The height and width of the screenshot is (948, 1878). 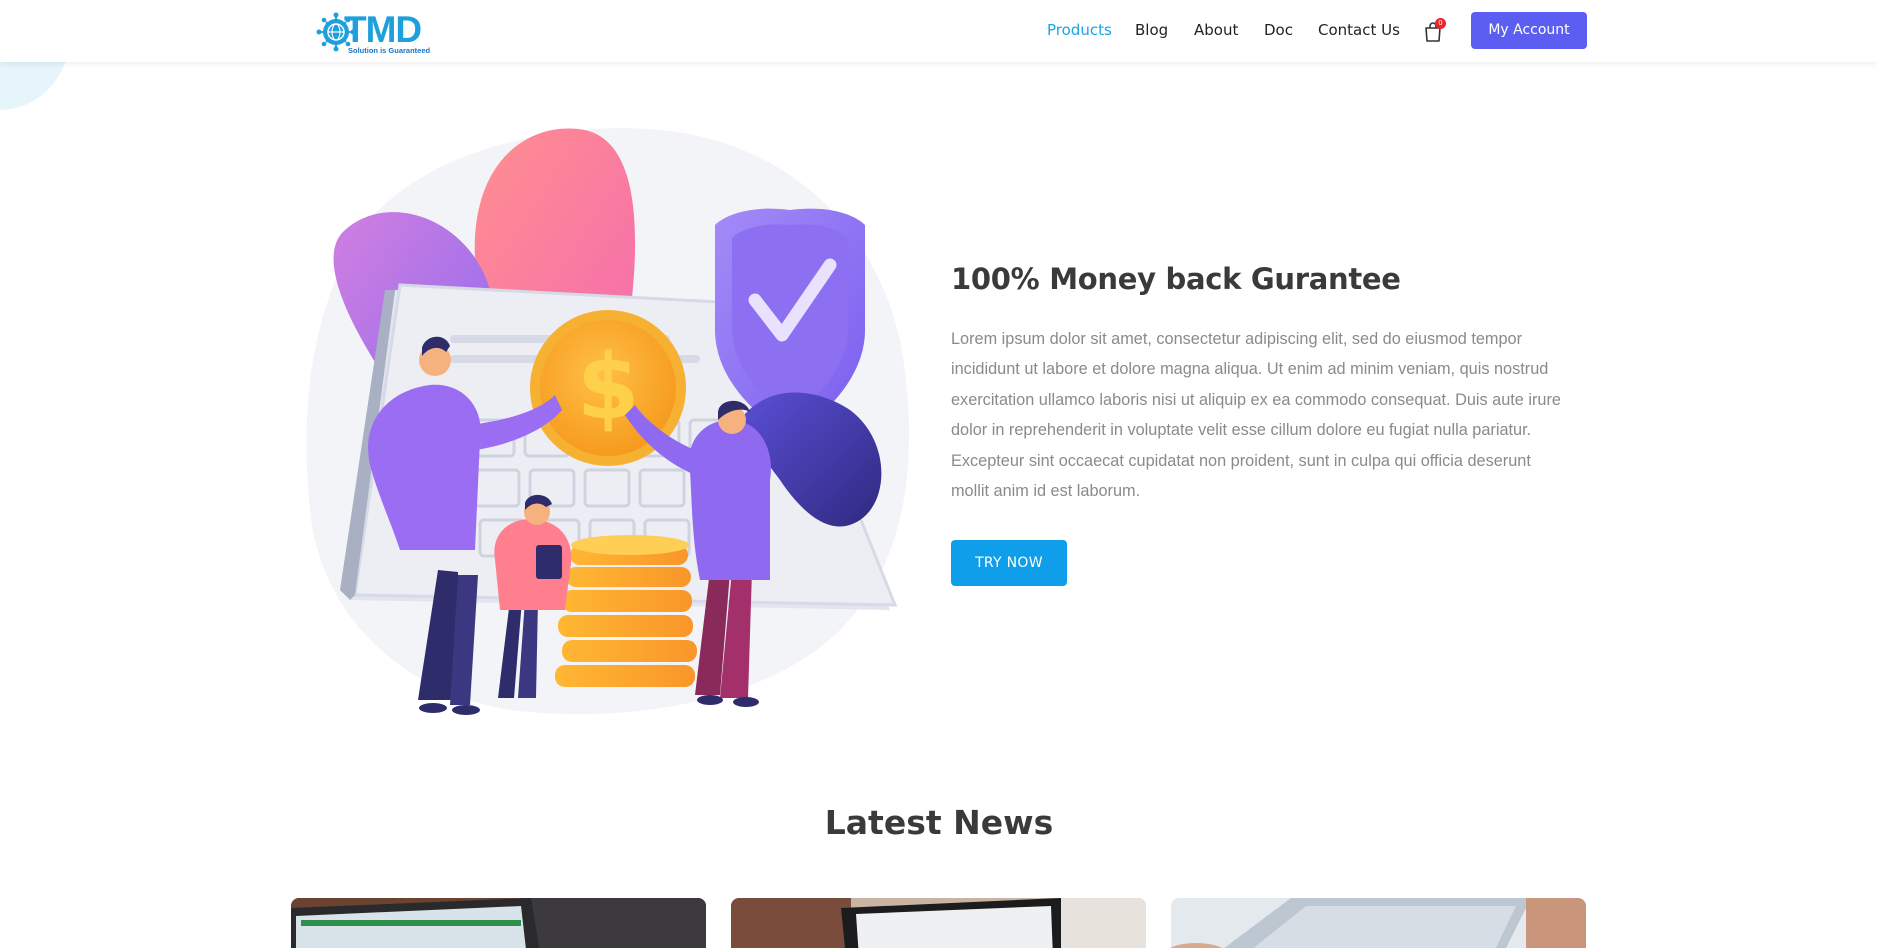 What do you see at coordinates (1216, 30) in the screenshot?
I see `nav-item-about: About` at bounding box center [1216, 30].